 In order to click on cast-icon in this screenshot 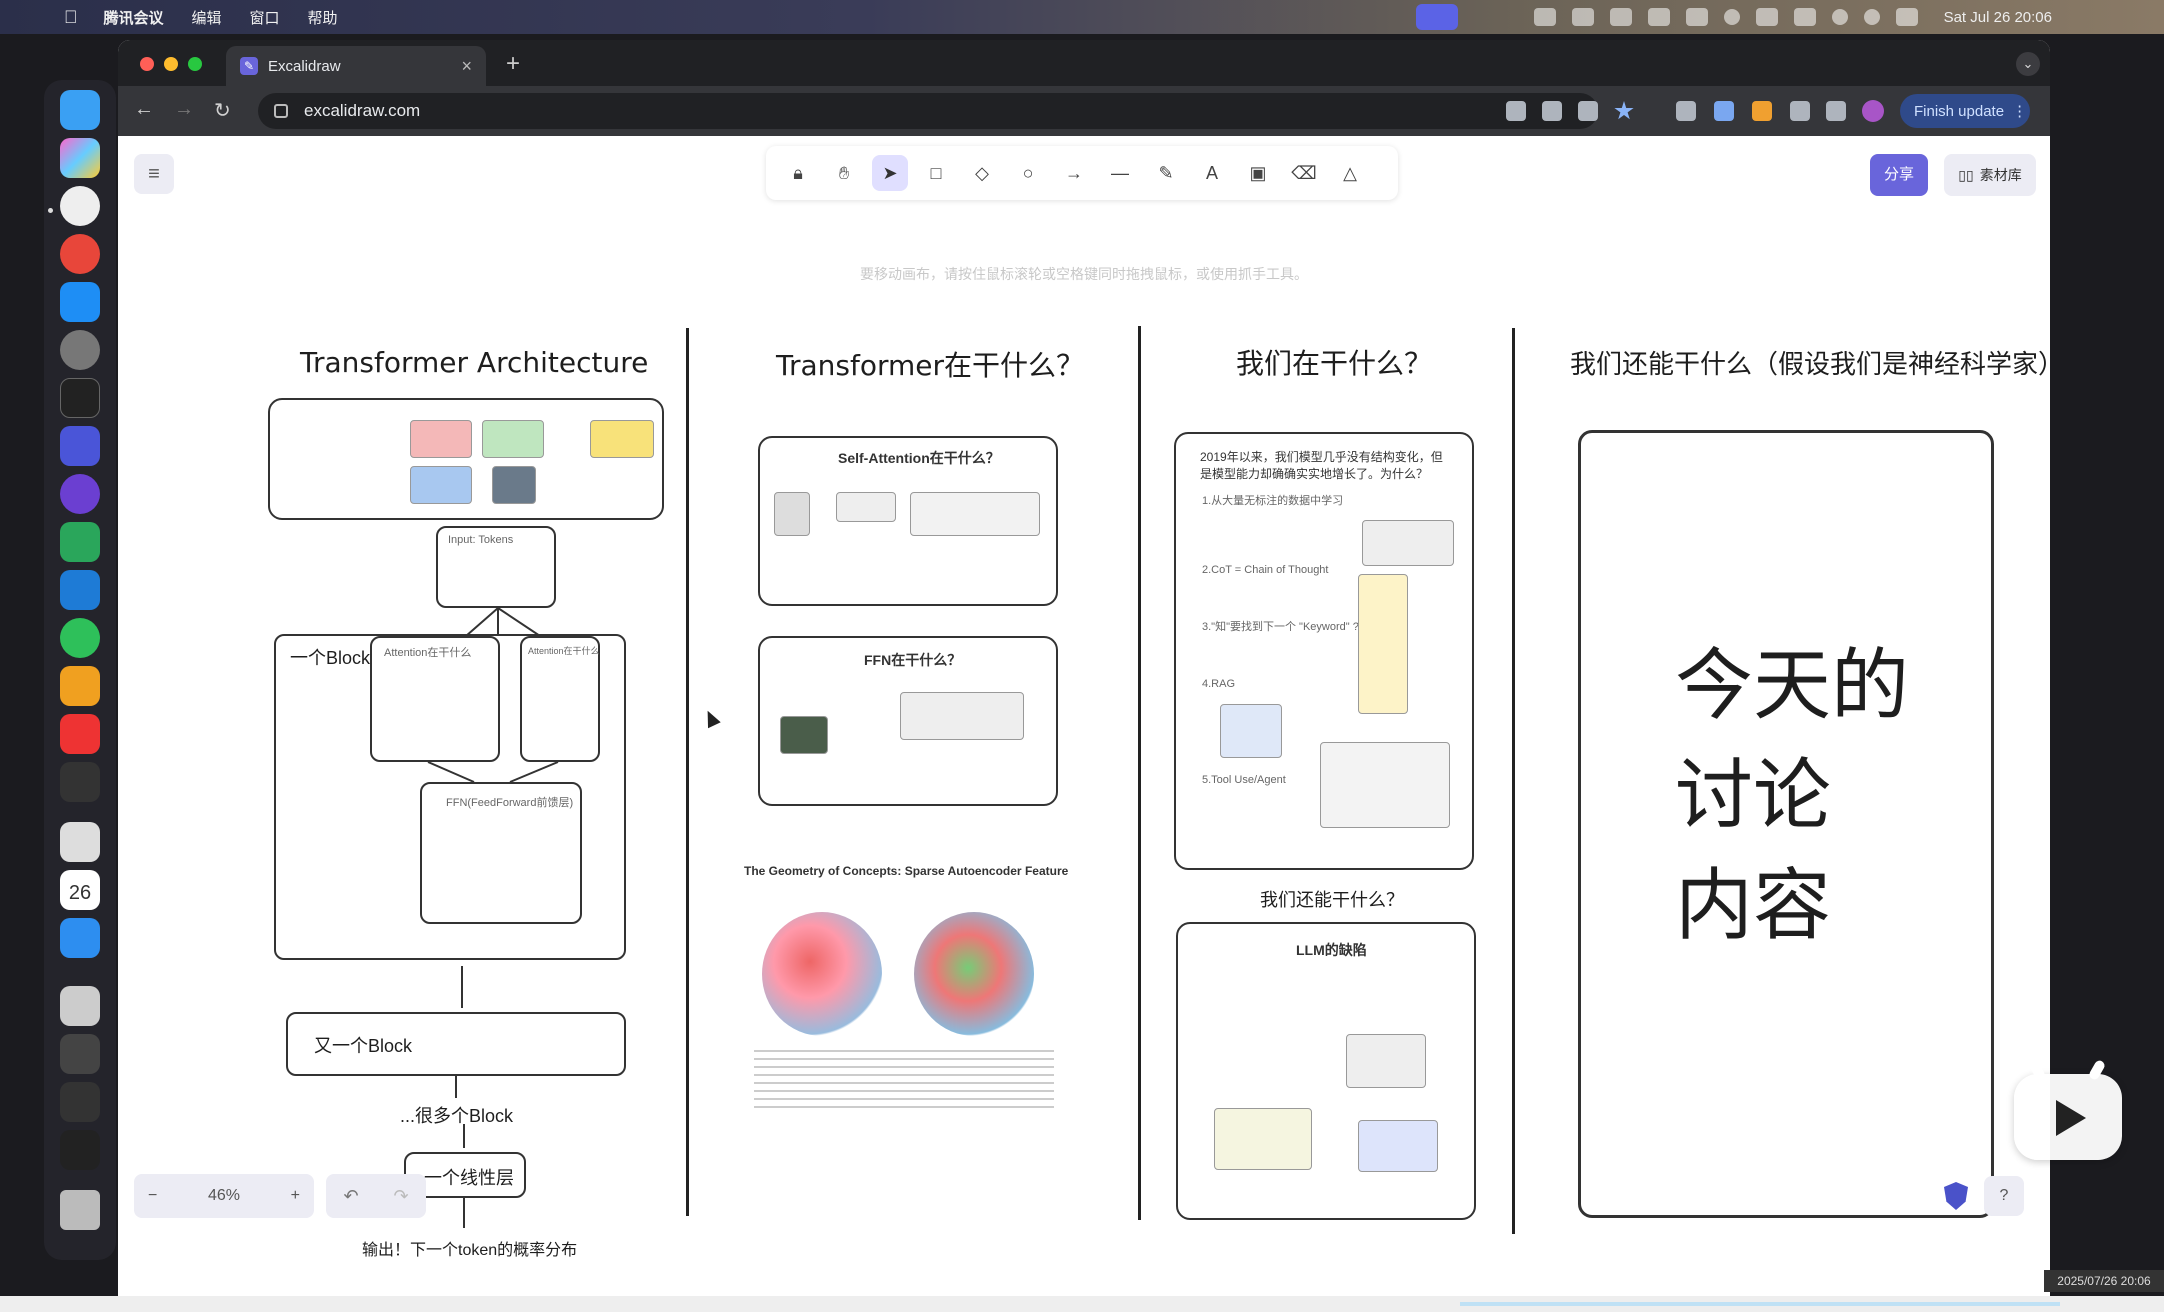, I will do `click(1516, 111)`.